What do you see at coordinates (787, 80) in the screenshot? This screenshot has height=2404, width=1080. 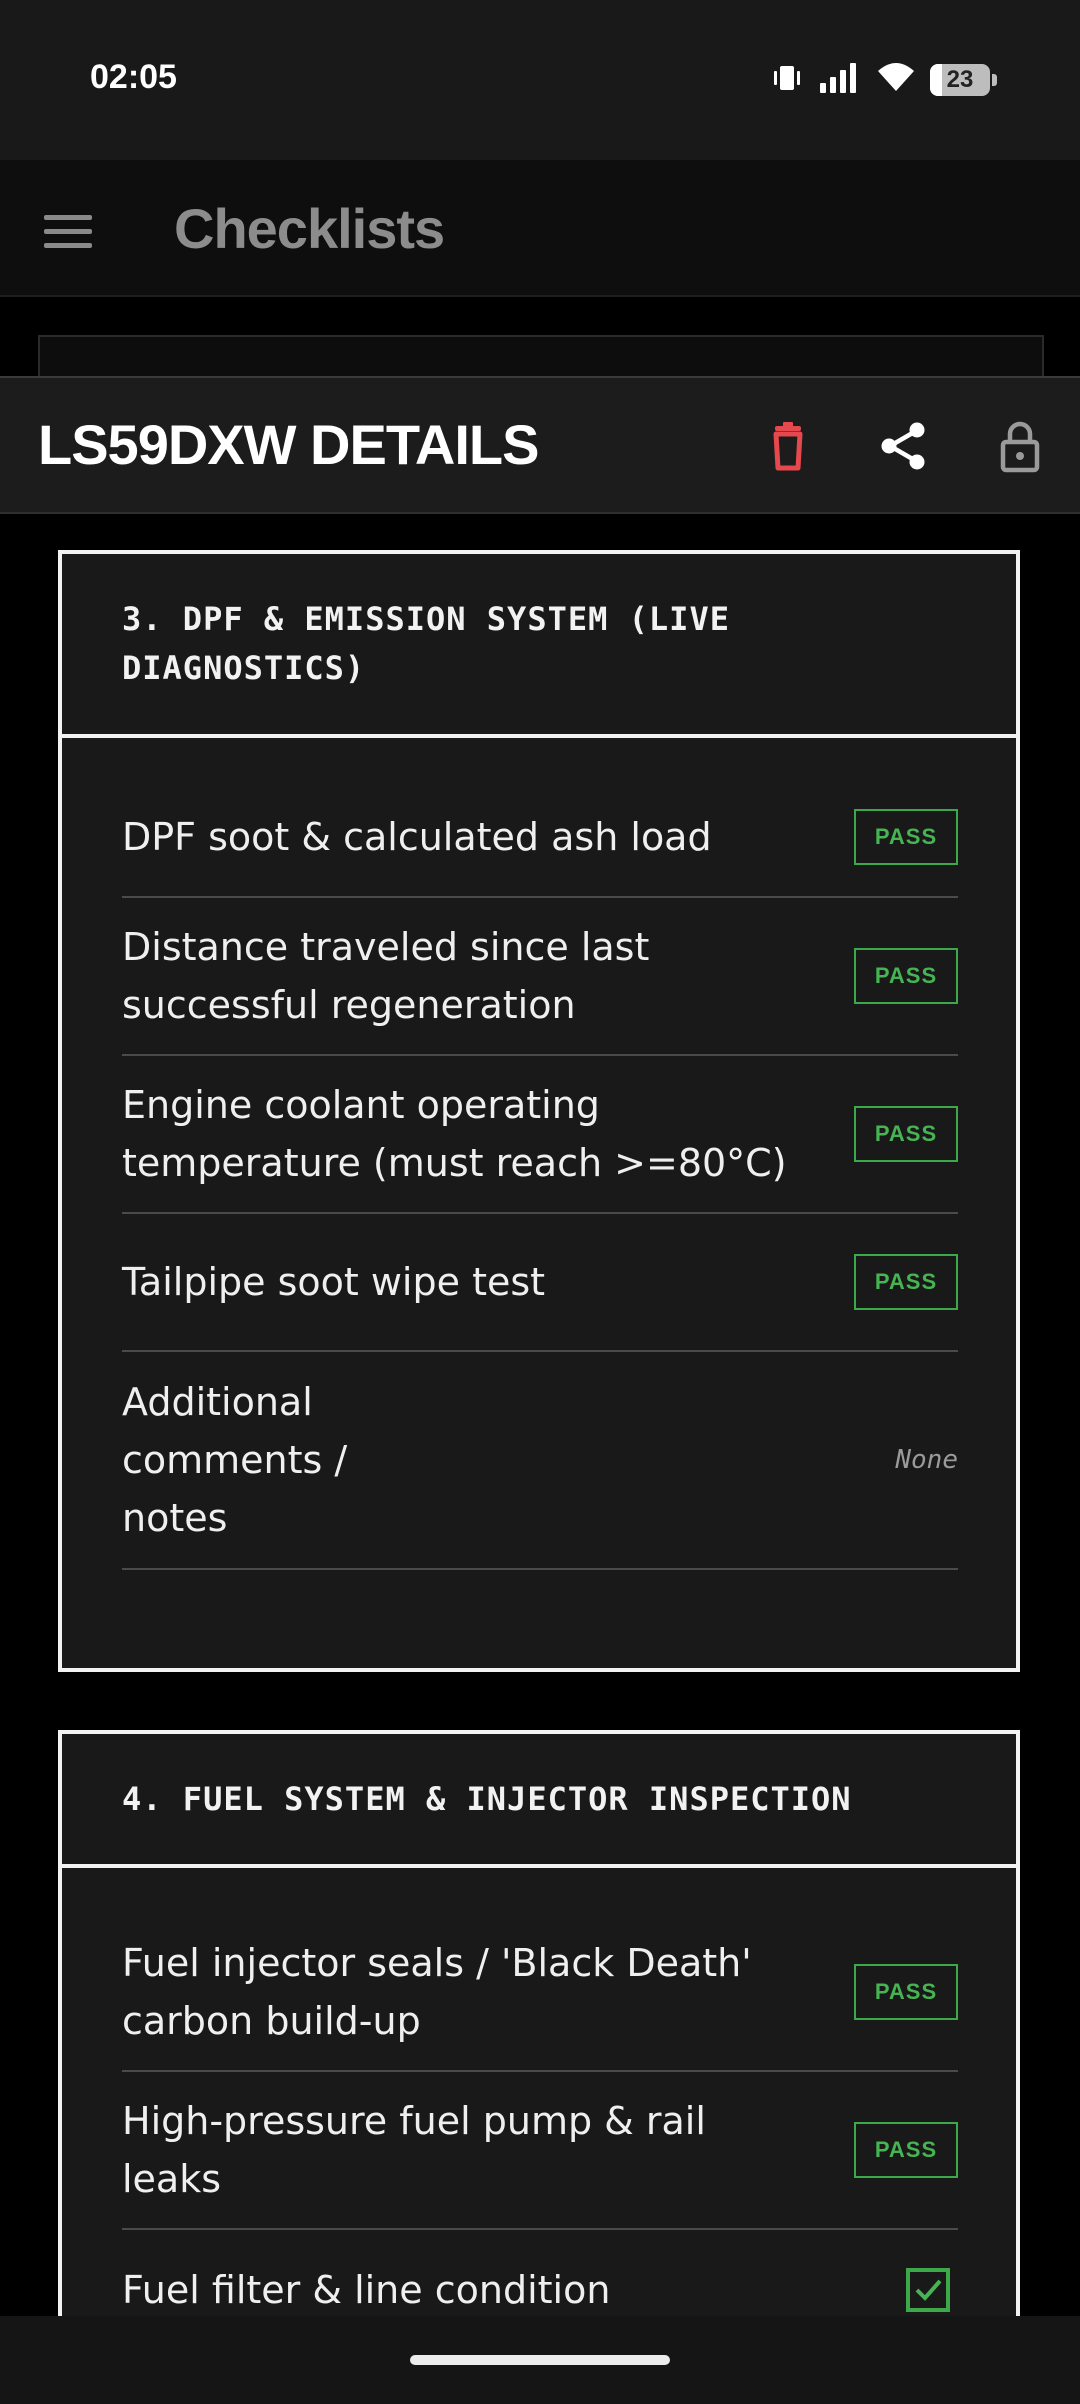 I see `vibrate-icon` at bounding box center [787, 80].